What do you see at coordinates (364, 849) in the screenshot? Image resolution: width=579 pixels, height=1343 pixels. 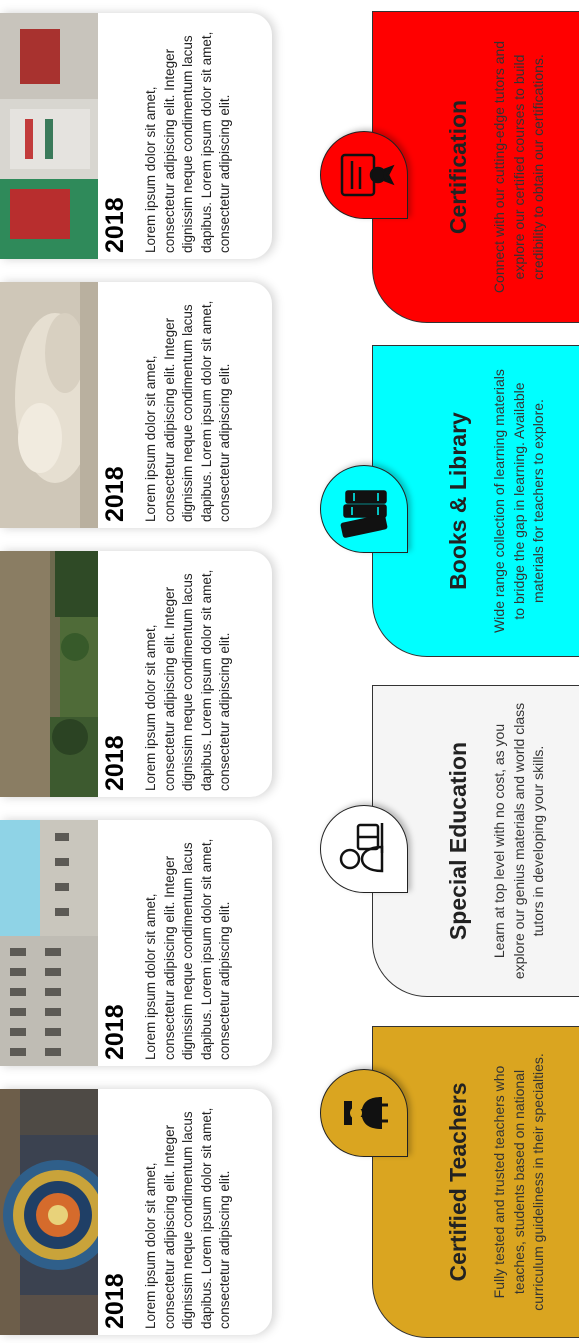 I see `student-reading-icon` at bounding box center [364, 849].